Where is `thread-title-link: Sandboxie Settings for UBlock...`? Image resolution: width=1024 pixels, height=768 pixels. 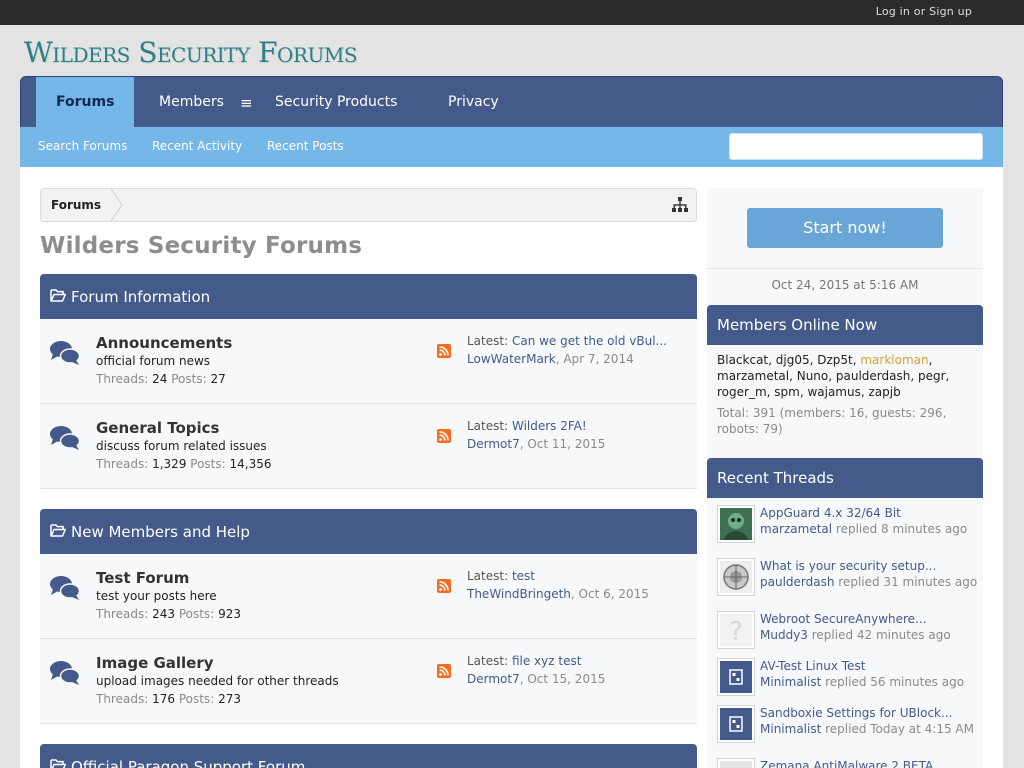
thread-title-link: Sandboxie Settings for UBlock... is located at coordinates (870, 713).